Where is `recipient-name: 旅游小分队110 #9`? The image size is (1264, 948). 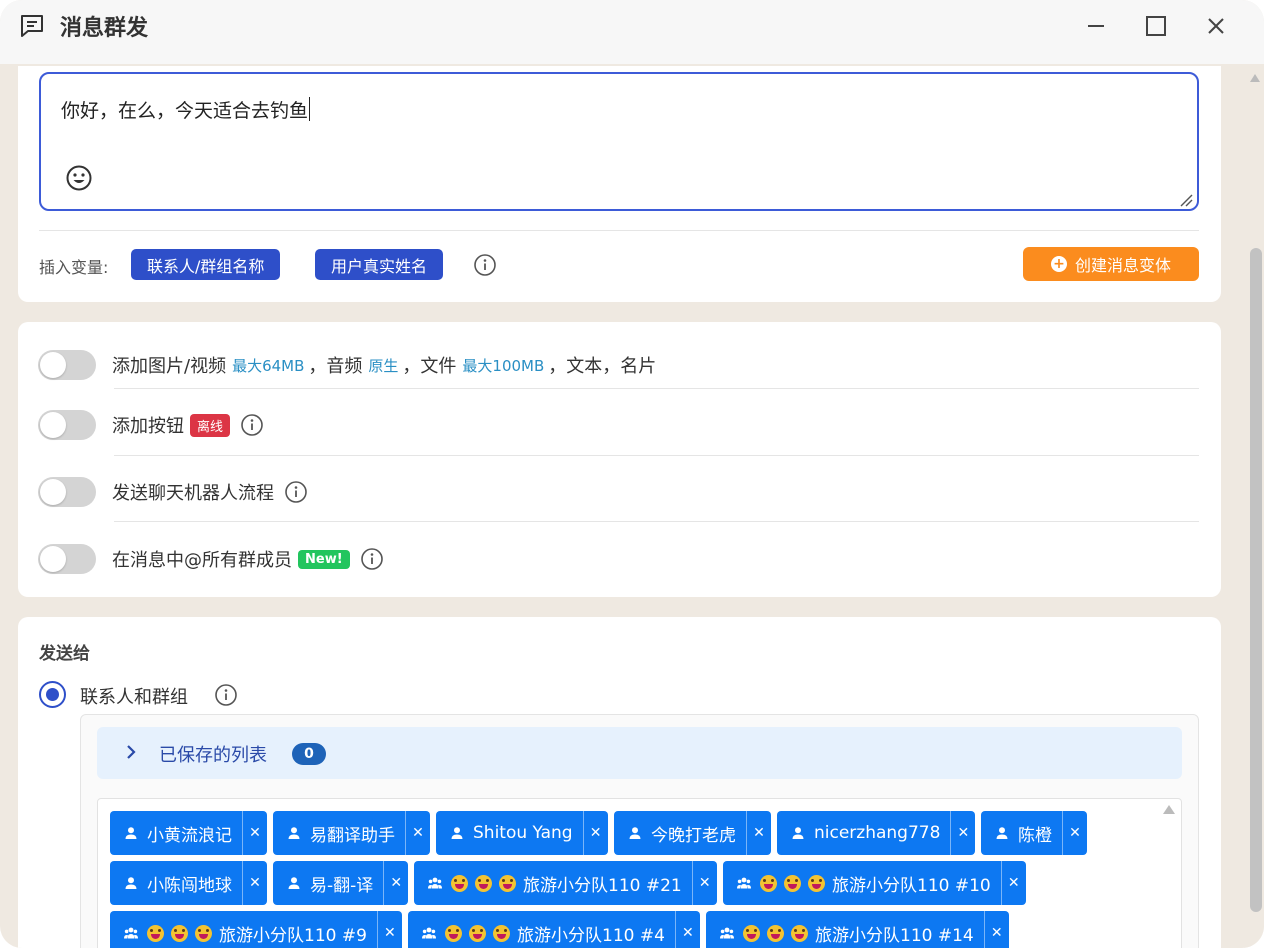 recipient-name: 旅游小分队110 #9 is located at coordinates (293, 935).